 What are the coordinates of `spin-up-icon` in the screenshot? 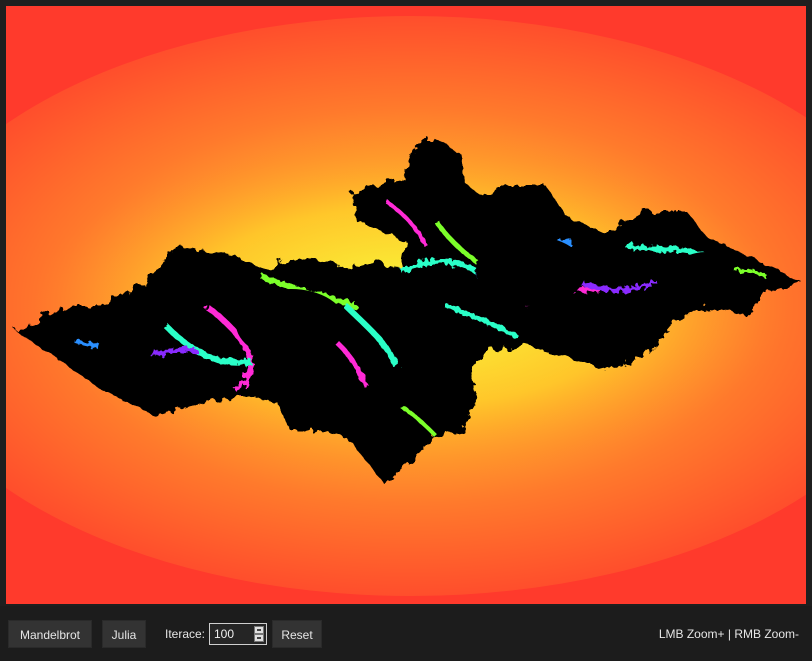 It's located at (259, 630).